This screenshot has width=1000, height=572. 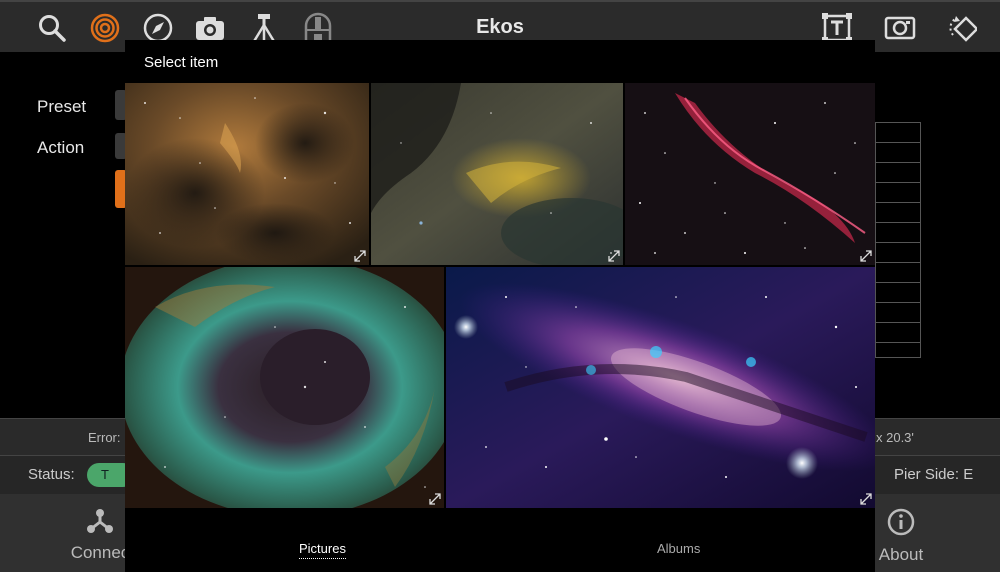 I want to click on rotate-icon, so click(x=962, y=28).